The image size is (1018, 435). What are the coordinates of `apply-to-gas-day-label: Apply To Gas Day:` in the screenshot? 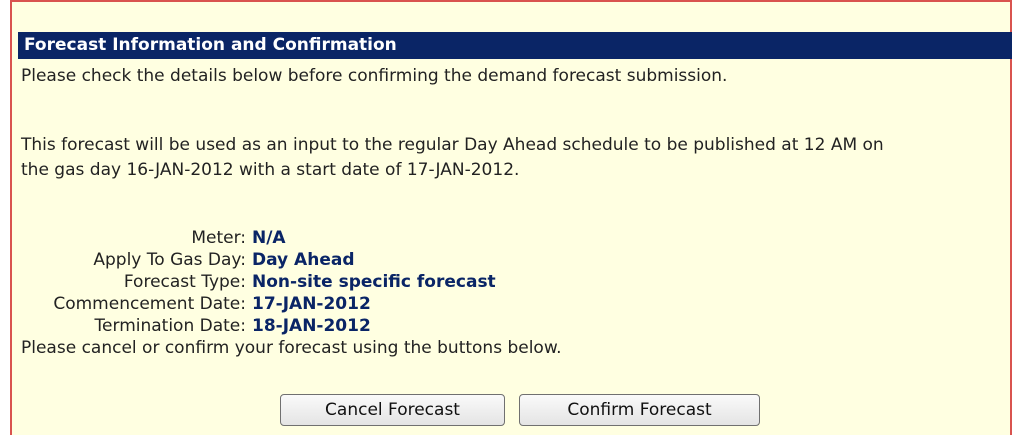 It's located at (169, 260).